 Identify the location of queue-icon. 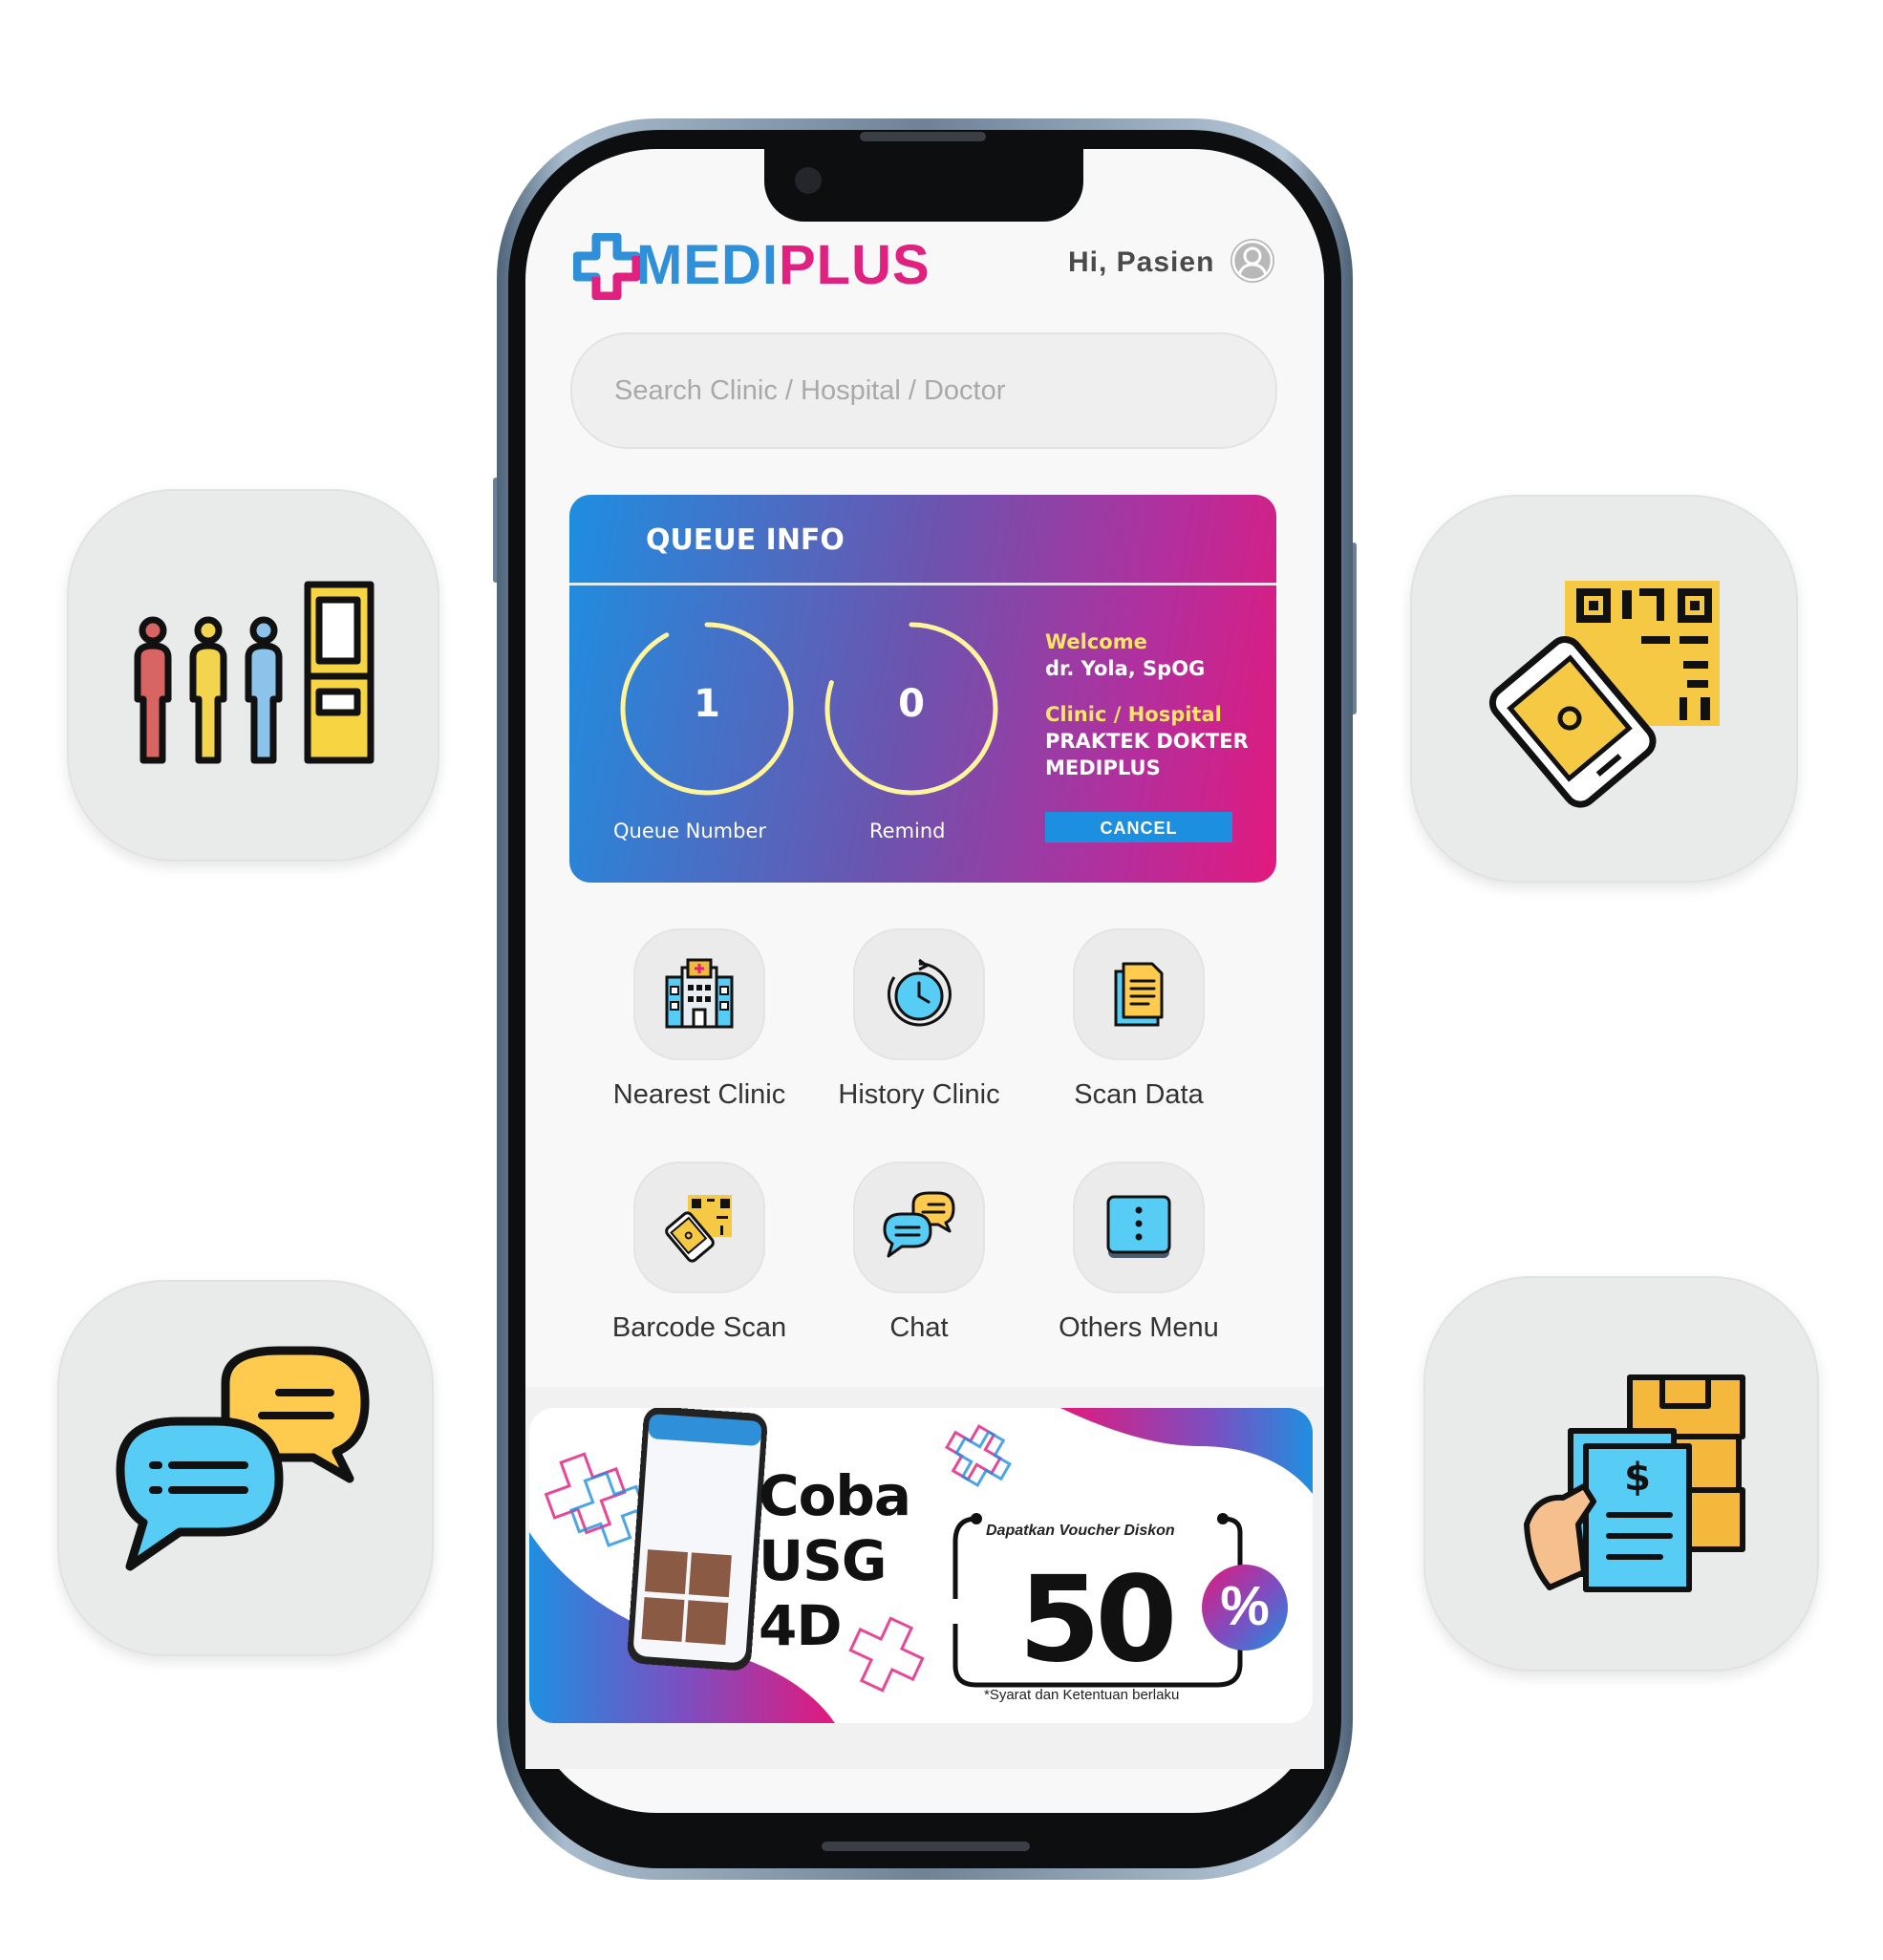
(254, 672).